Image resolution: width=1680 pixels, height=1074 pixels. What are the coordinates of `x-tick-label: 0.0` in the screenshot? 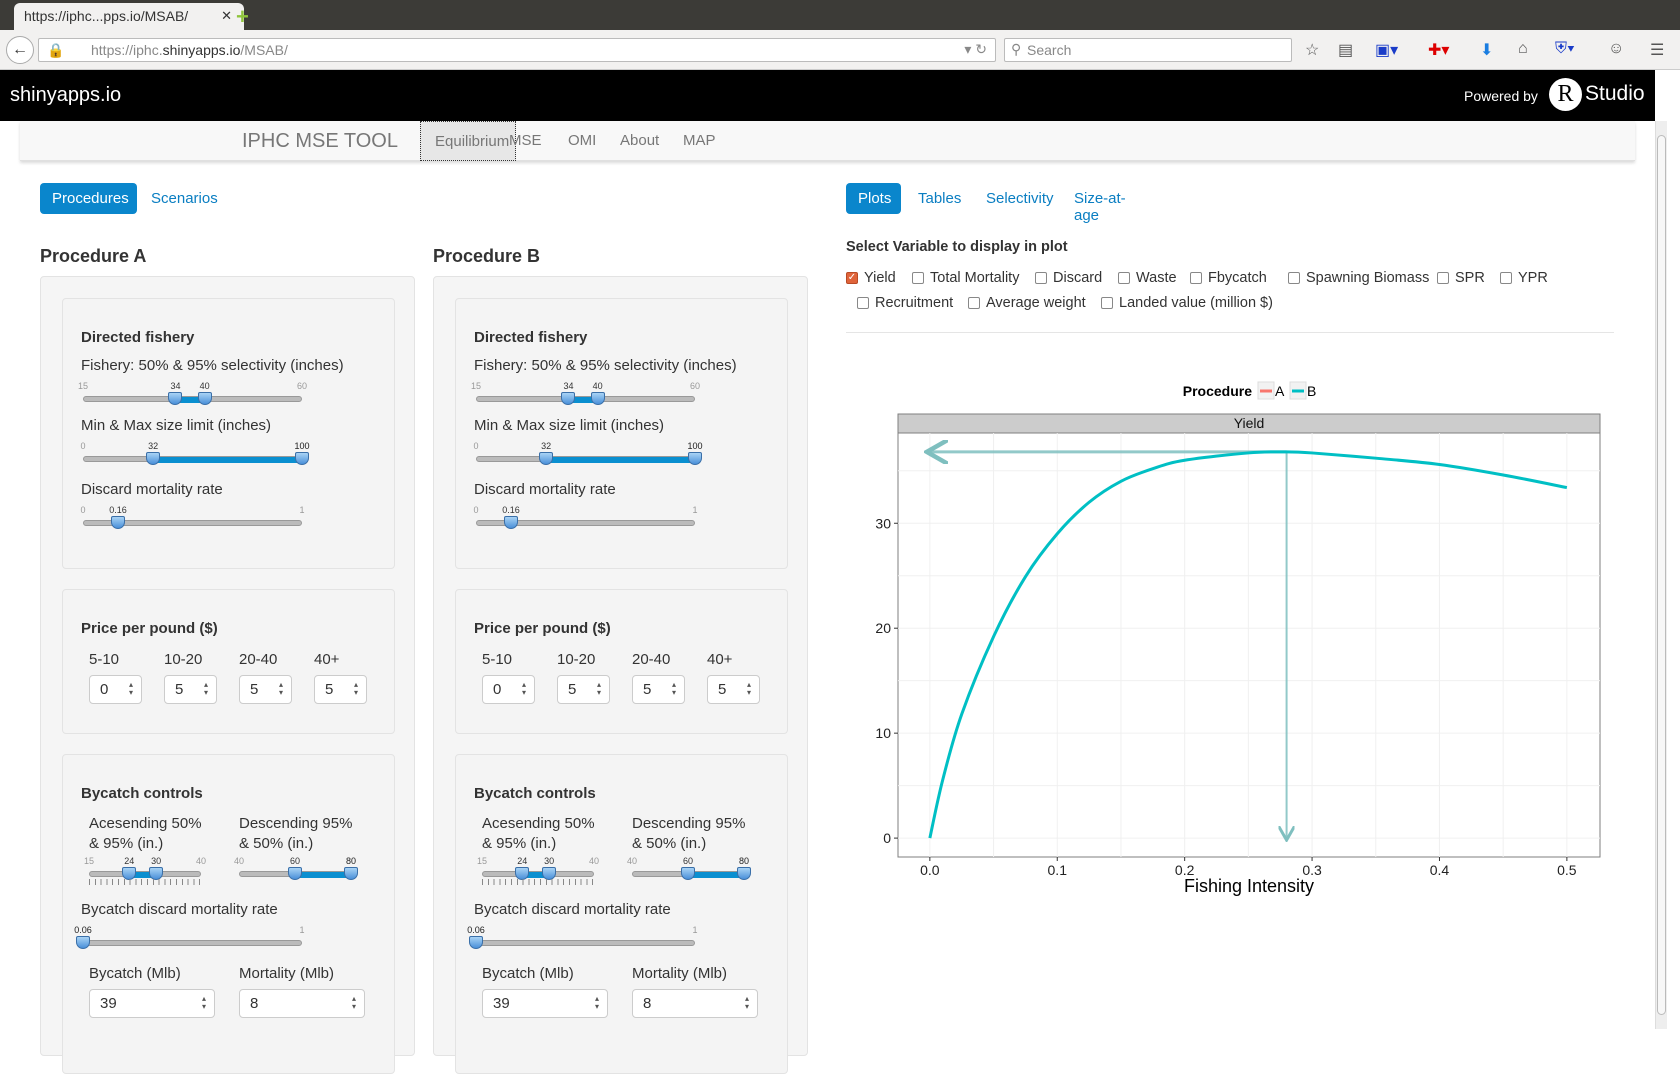 It's located at (930, 870).